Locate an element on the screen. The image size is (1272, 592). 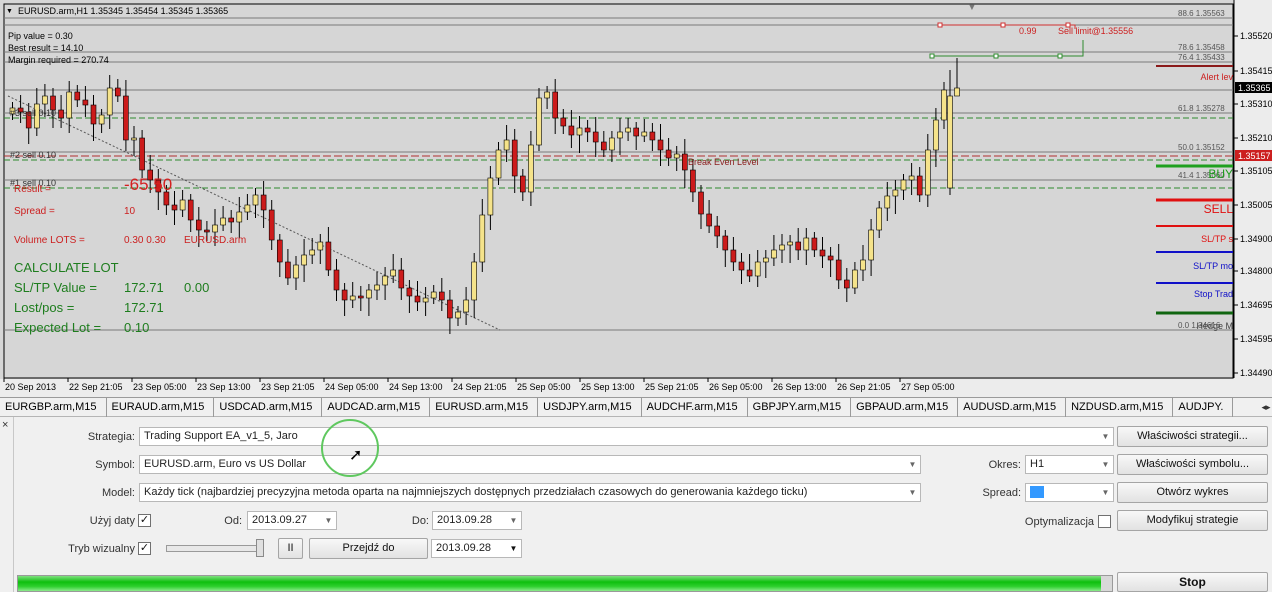
control-label-hedge: Hedge M is located at coordinates (1214, 326).